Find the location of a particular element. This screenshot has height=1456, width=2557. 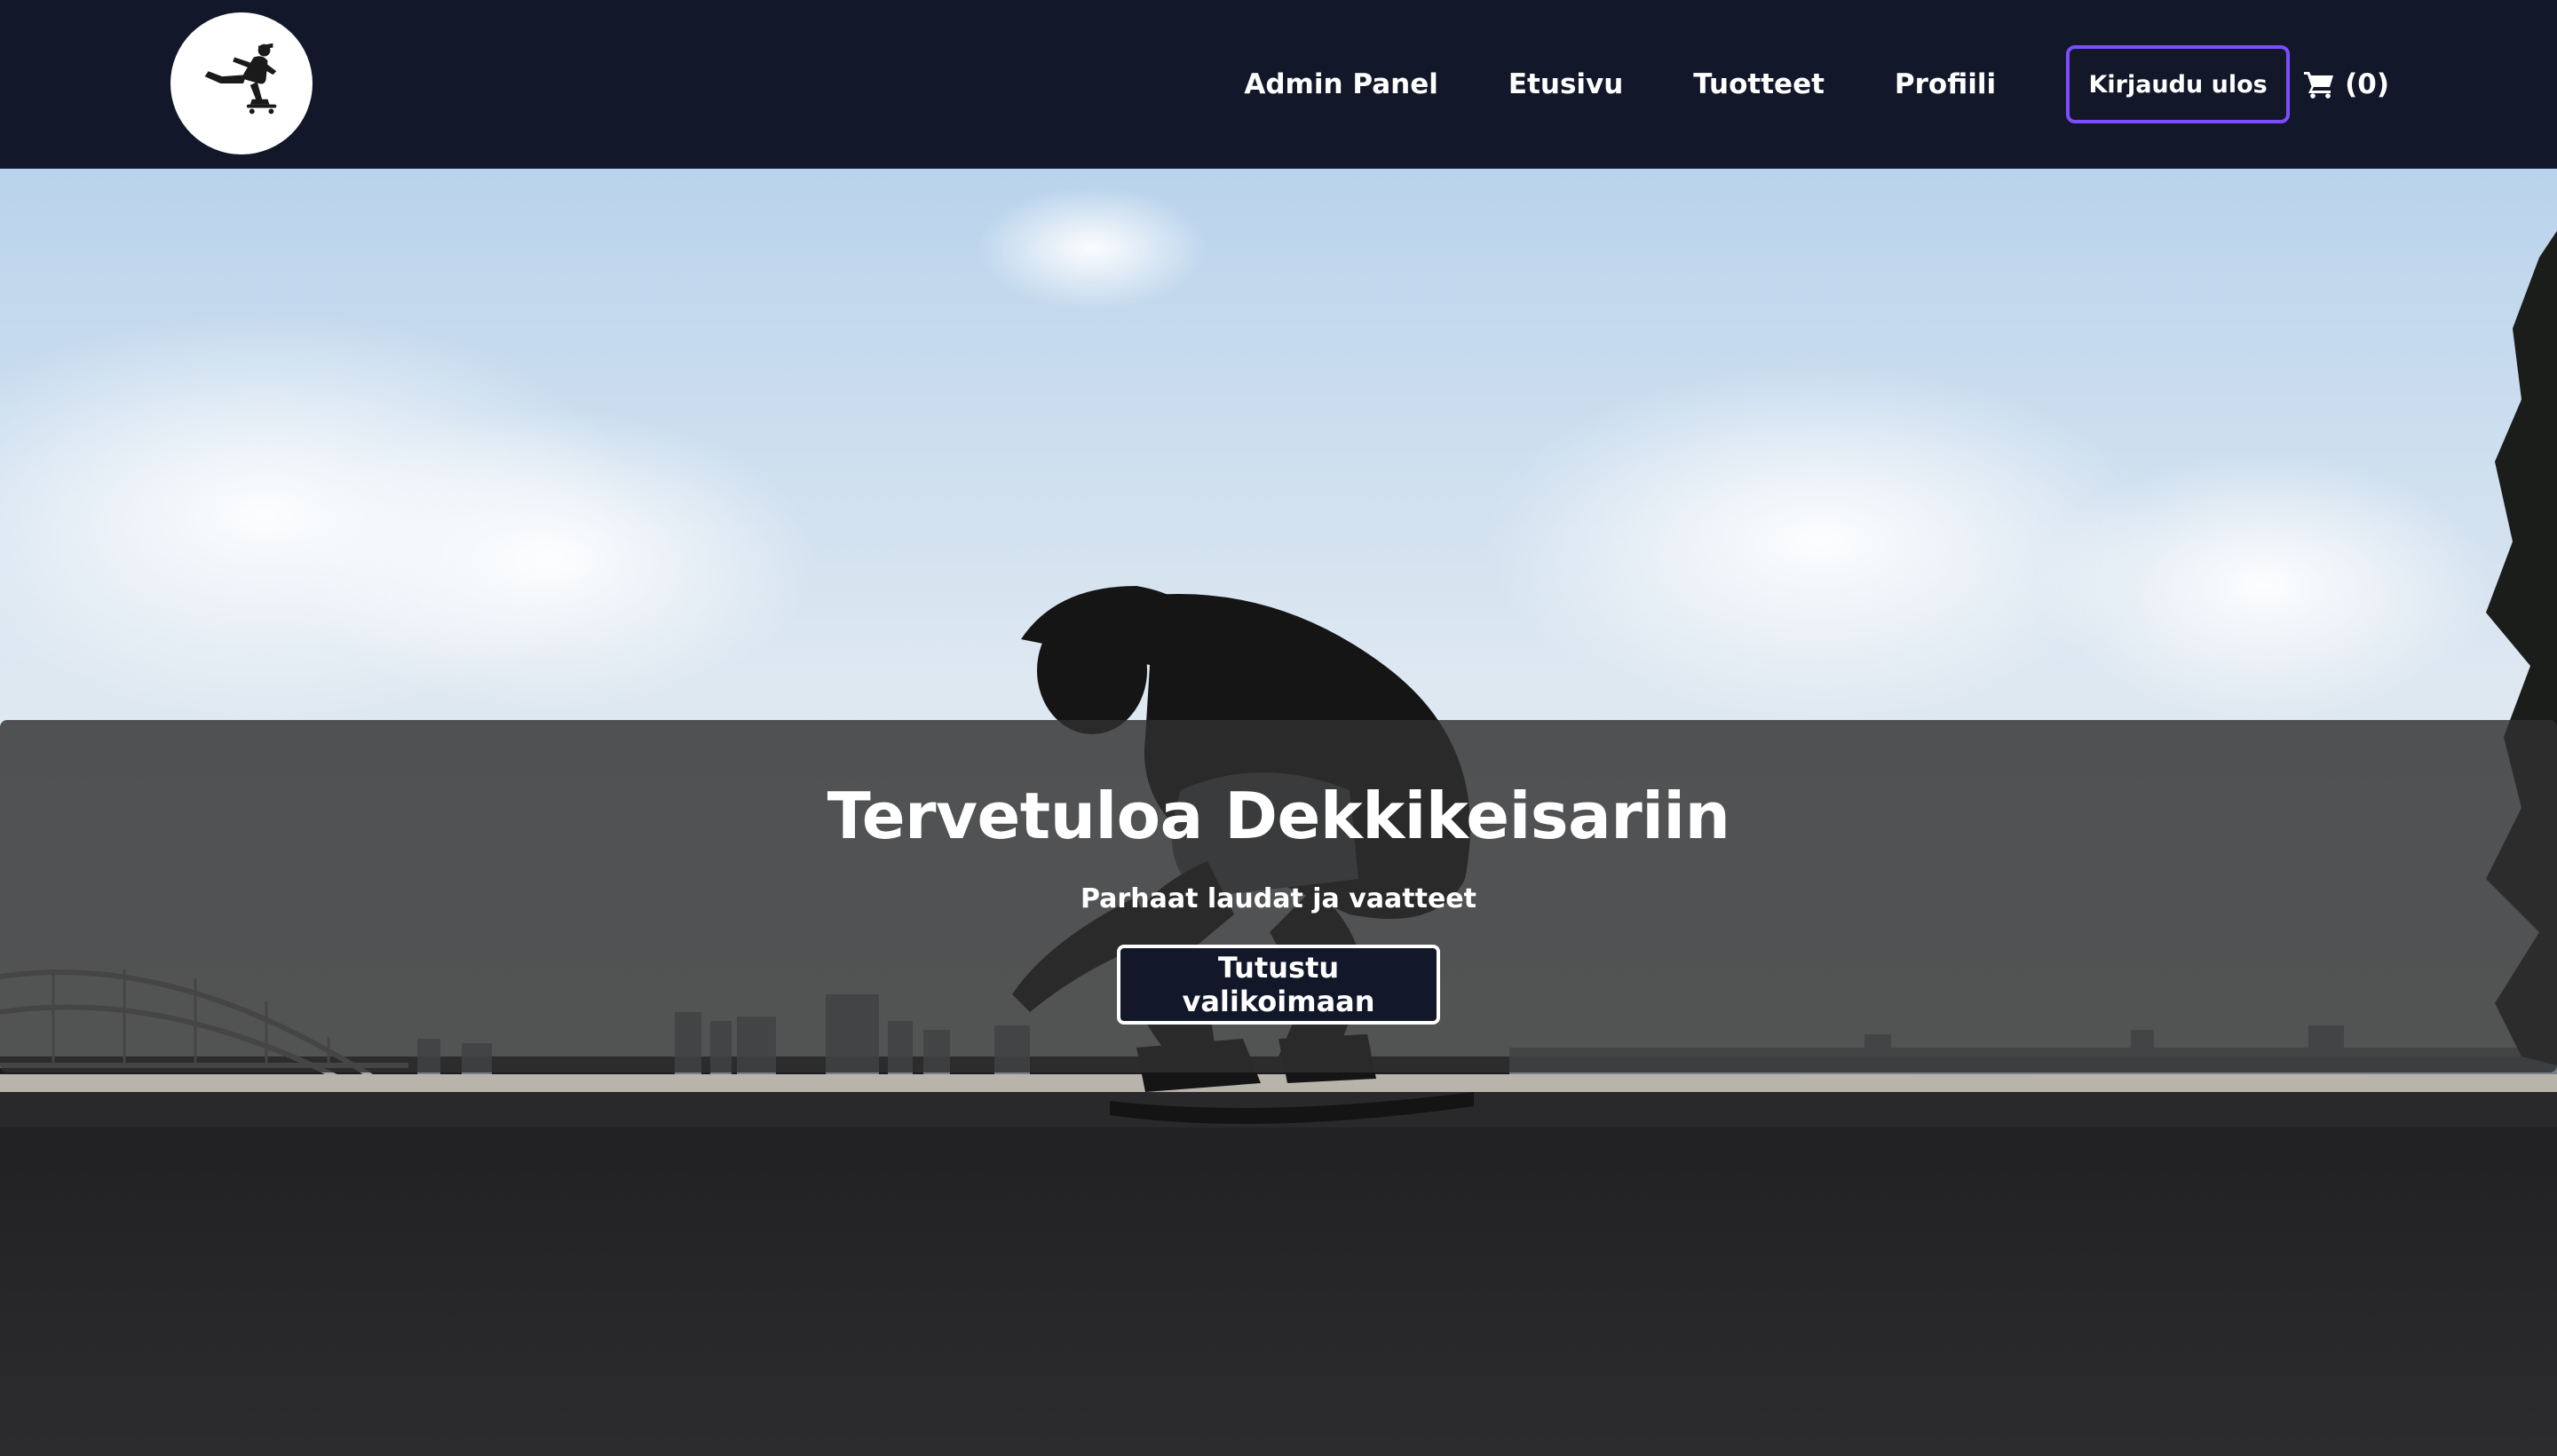

cart-count: (0) is located at coordinates (2367, 84).